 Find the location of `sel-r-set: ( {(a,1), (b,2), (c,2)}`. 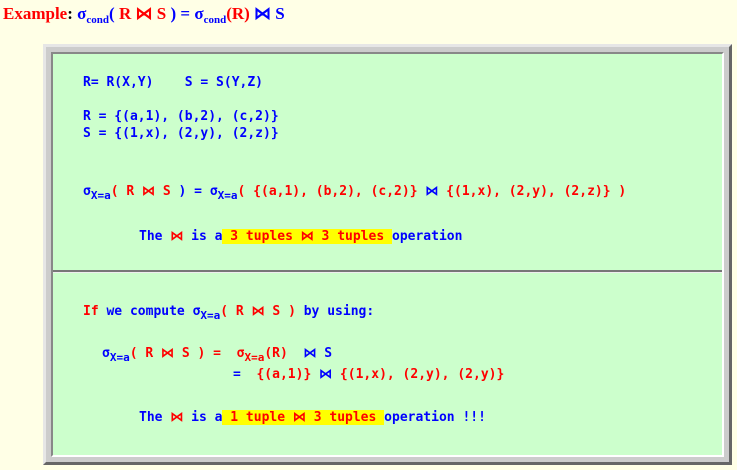

sel-r-set: ( {(a,1), (b,2), (c,2)} is located at coordinates (331, 191).